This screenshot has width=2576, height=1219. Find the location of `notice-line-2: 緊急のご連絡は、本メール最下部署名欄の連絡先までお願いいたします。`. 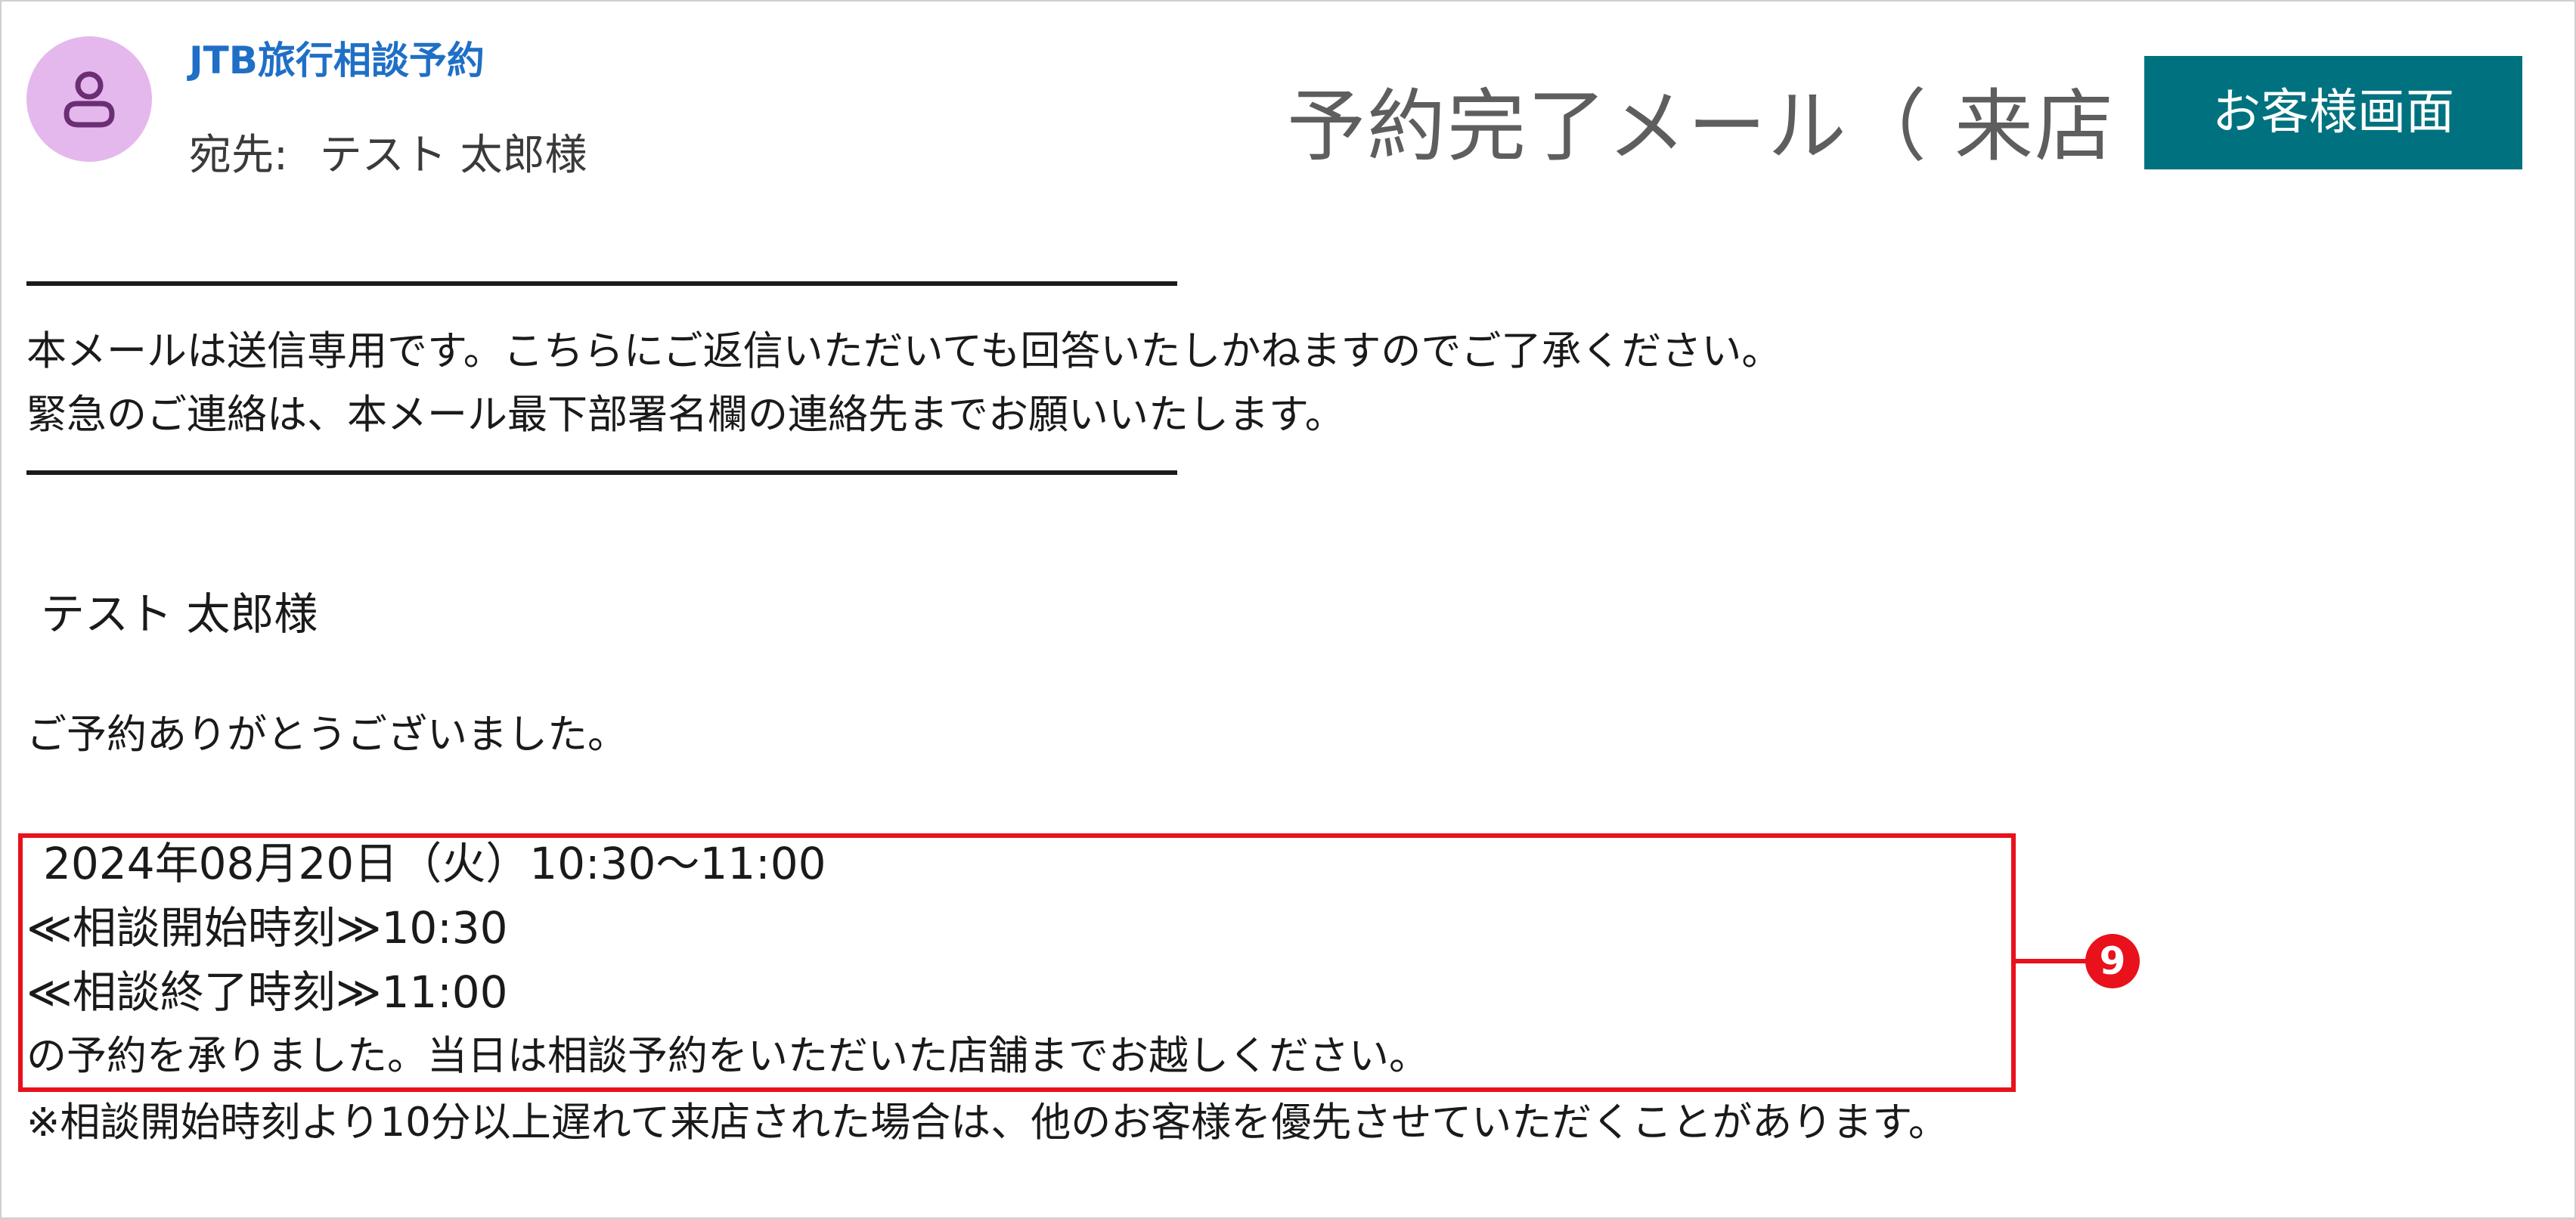

notice-line-2: 緊急のご連絡は、本メール最下部署名欄の連絡先までお願いいたします。 is located at coordinates (685, 415).